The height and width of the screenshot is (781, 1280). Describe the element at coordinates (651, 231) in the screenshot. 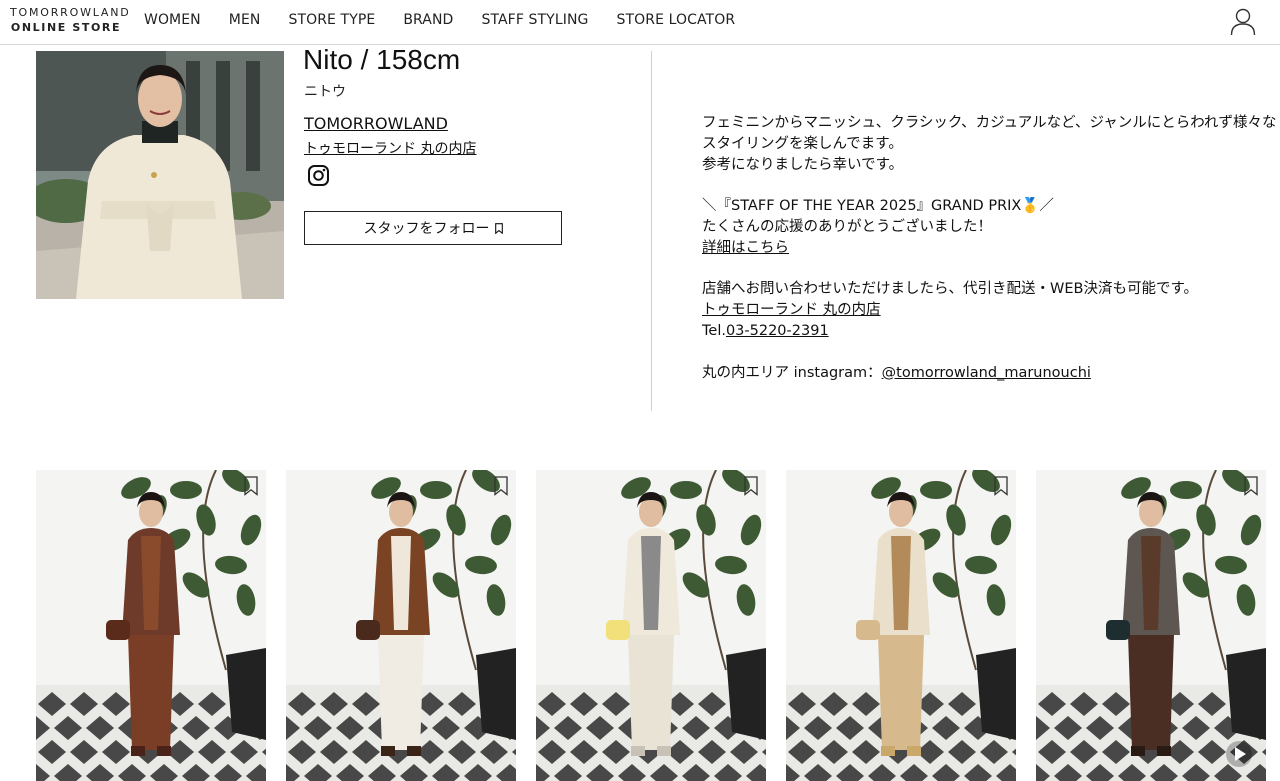

I see `profile-divider` at that location.